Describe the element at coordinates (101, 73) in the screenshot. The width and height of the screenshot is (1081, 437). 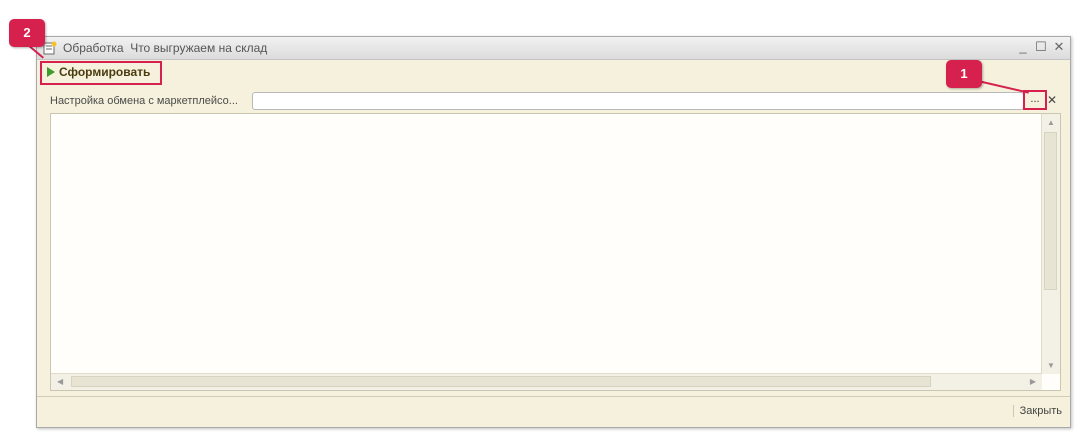
I see `callout-highlight-generate` at that location.